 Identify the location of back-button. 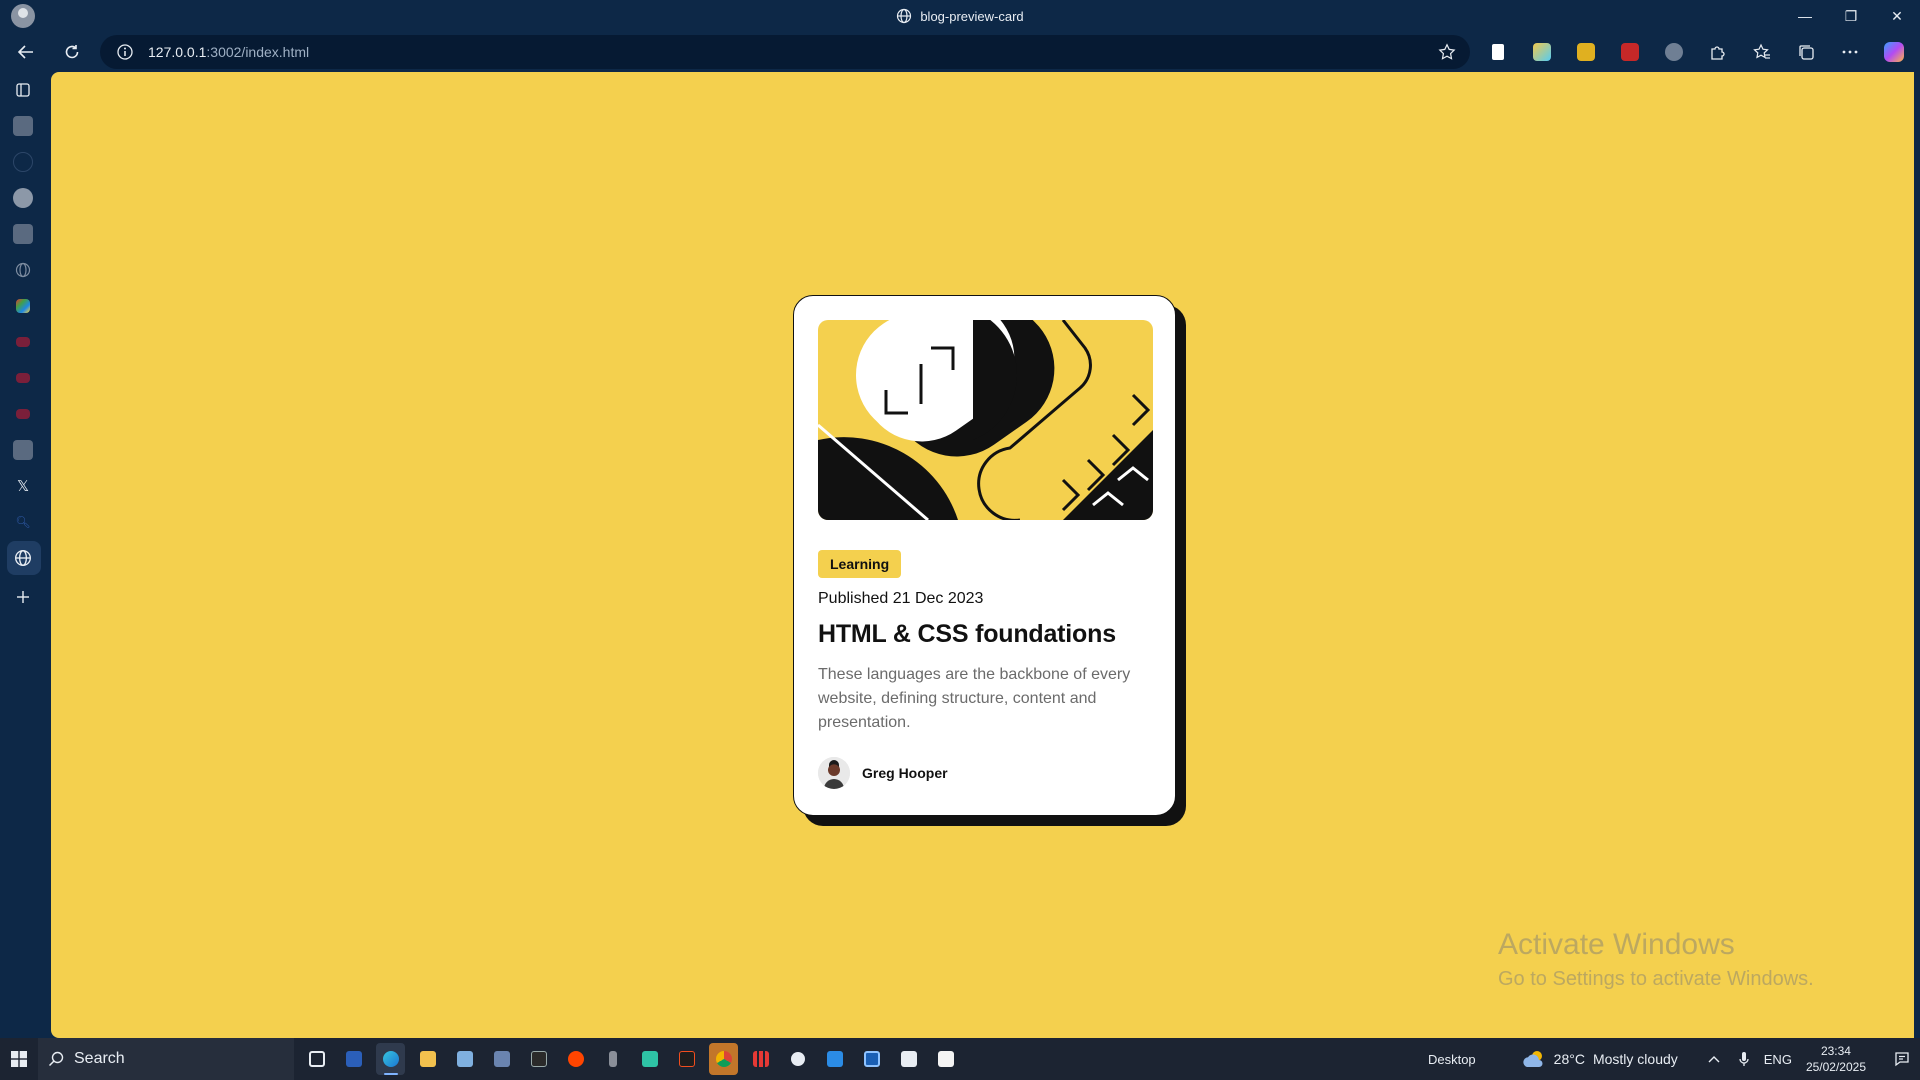
(26, 52).